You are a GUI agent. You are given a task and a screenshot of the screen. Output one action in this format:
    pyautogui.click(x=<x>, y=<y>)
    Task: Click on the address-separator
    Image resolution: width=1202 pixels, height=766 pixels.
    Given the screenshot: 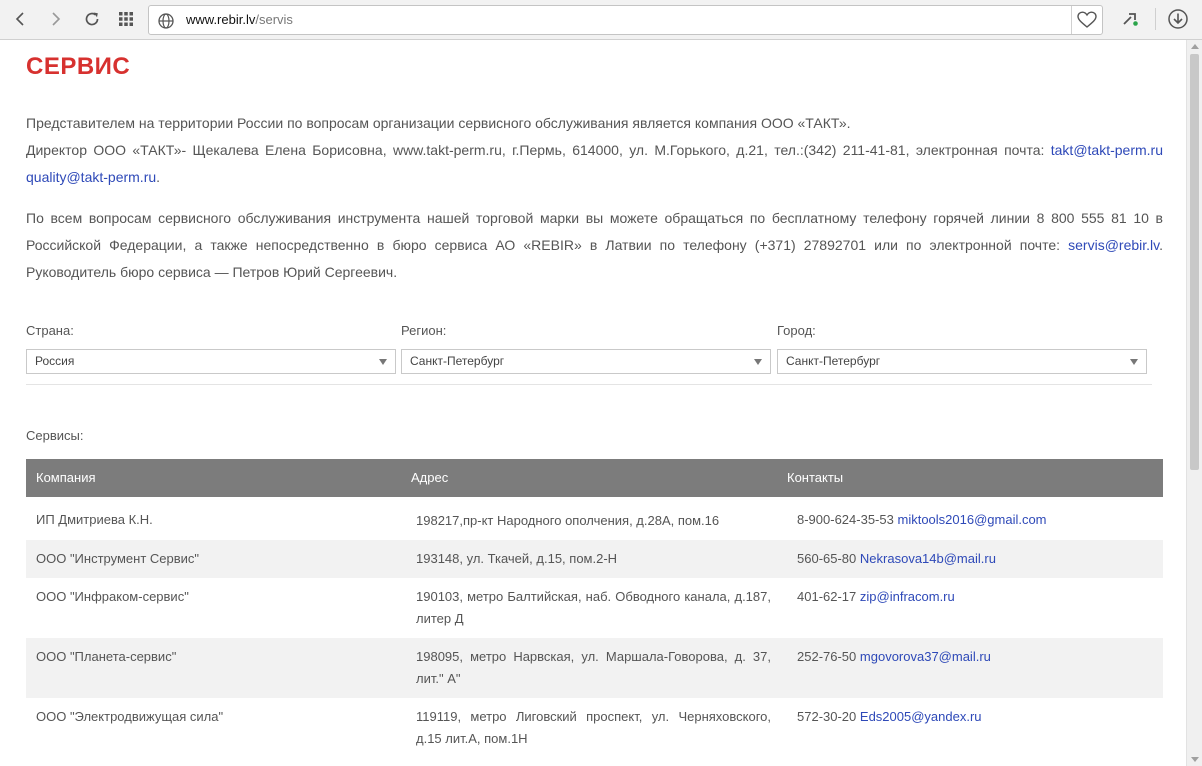 What is the action you would take?
    pyautogui.click(x=1071, y=20)
    